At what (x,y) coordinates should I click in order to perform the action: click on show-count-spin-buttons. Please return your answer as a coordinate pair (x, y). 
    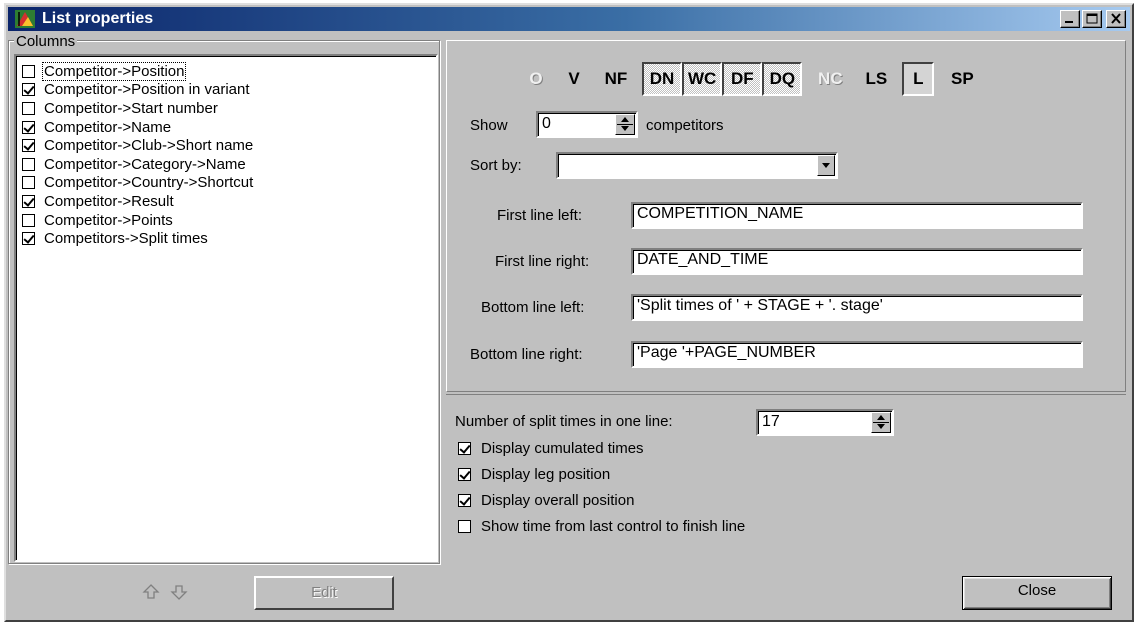
    Looking at the image, I should click on (625, 124).